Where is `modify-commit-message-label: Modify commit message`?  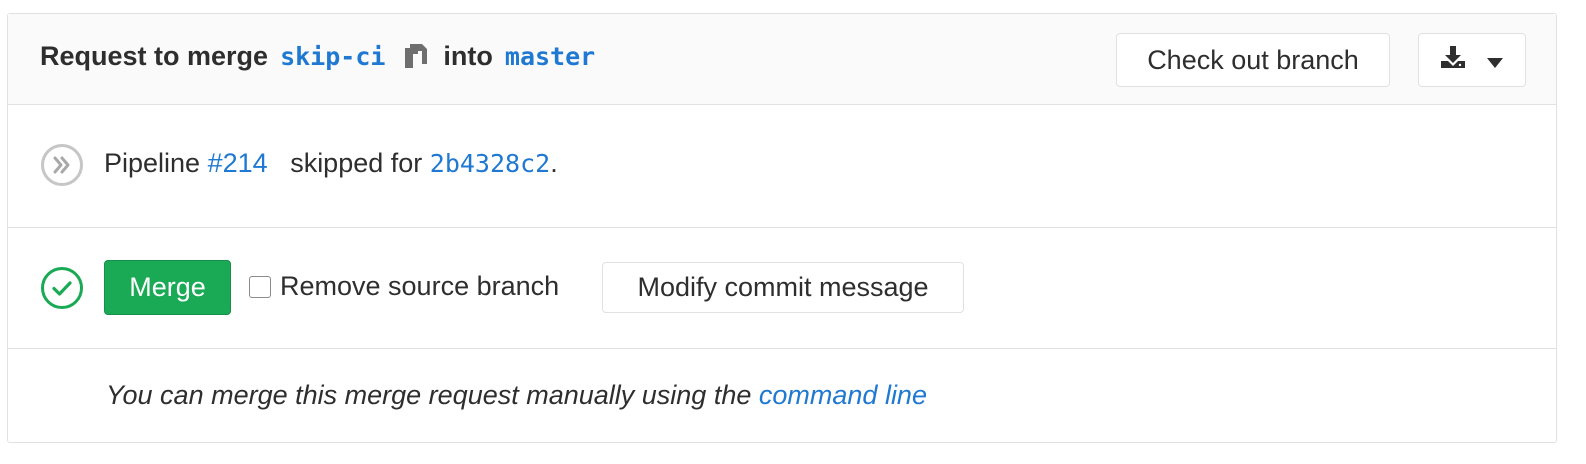 modify-commit-message-label: Modify commit message is located at coordinates (783, 287).